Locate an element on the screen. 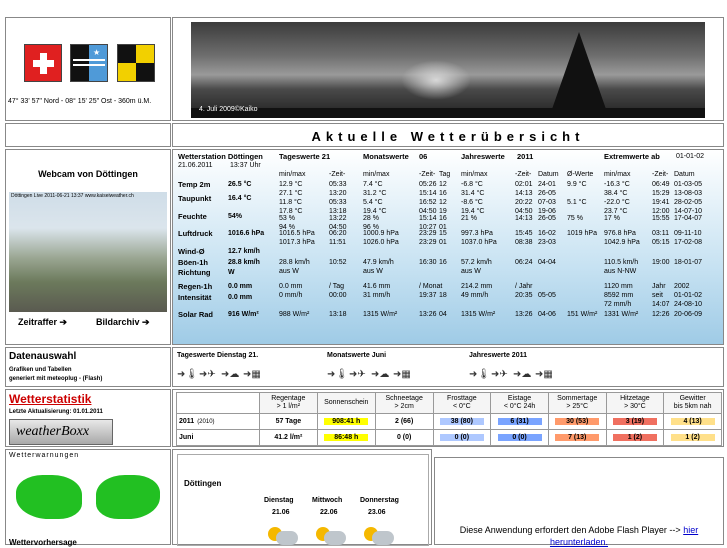  station-row-value: 16.4 °C is located at coordinates (240, 198).